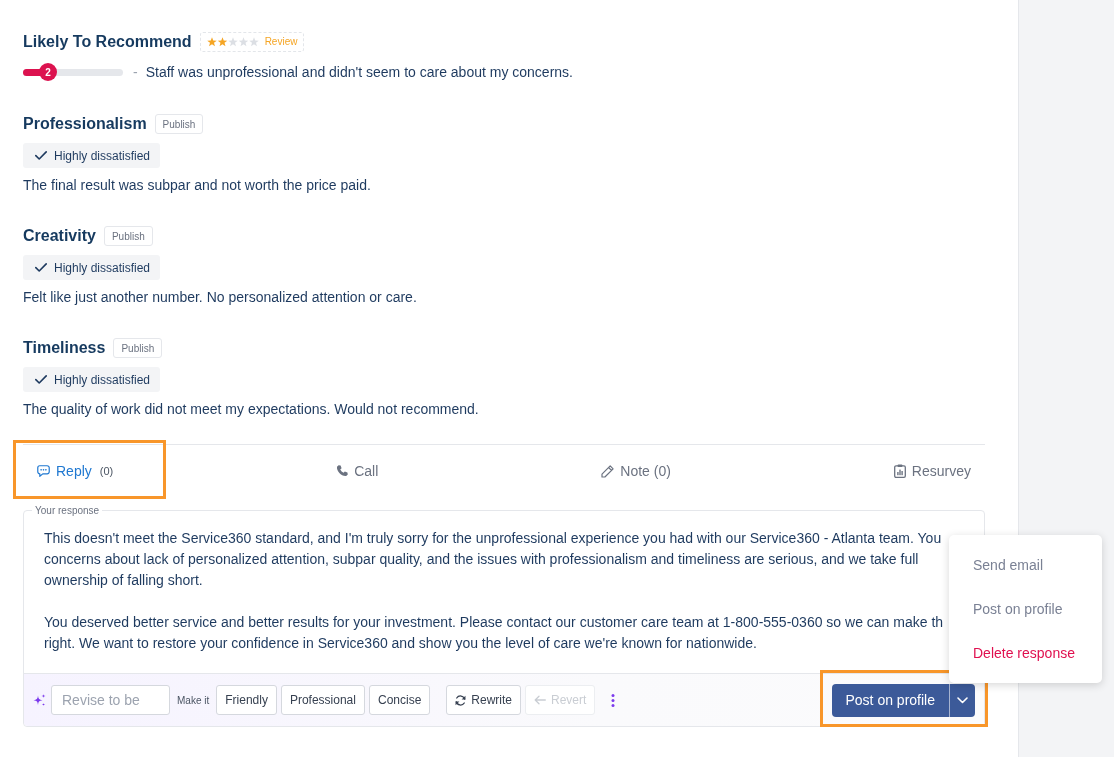 This screenshot has height=757, width=1114. What do you see at coordinates (220, 297) in the screenshot?
I see `comment-text: Felt like just another number. No personalized attention or care.` at bounding box center [220, 297].